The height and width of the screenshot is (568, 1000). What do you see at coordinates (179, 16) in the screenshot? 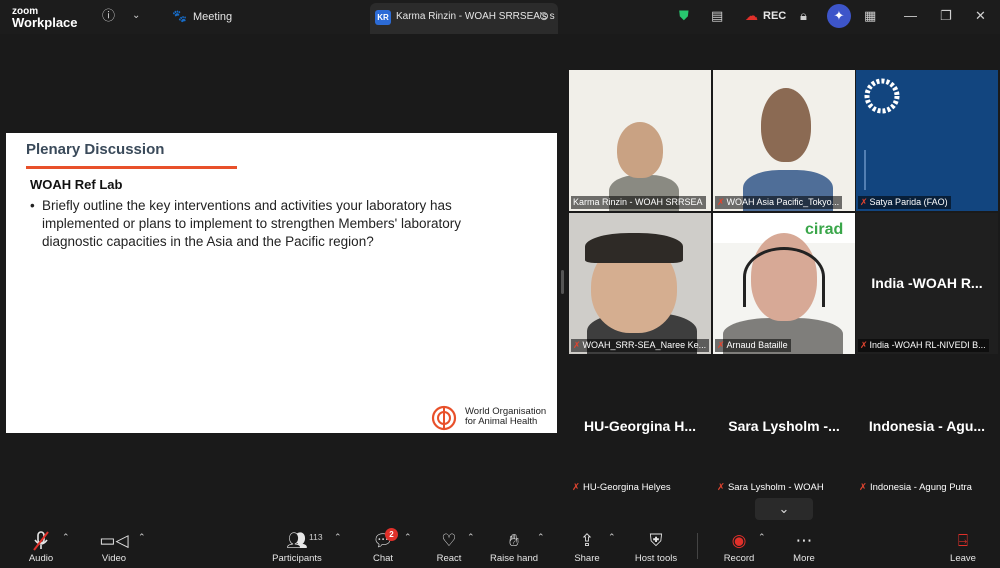
I see `paw-icon: 🐾` at bounding box center [179, 16].